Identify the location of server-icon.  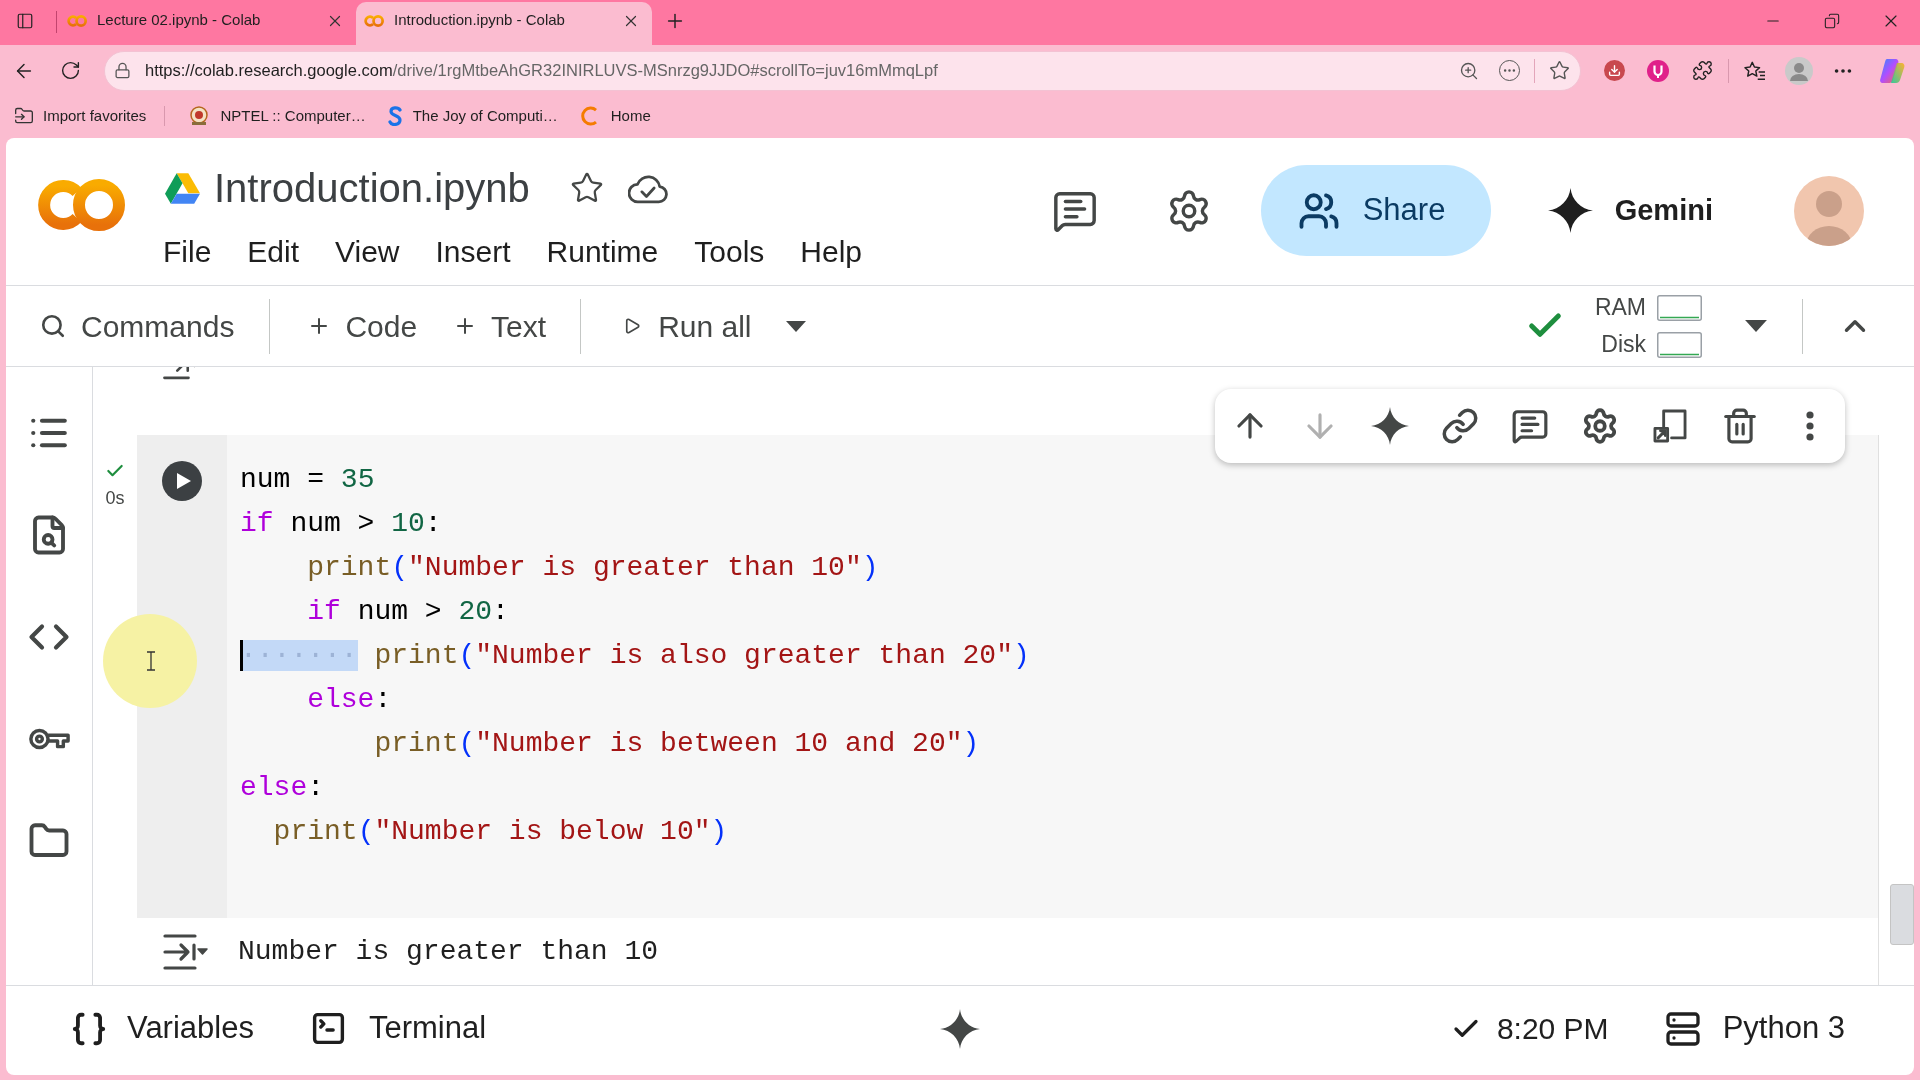
(1682, 1028).